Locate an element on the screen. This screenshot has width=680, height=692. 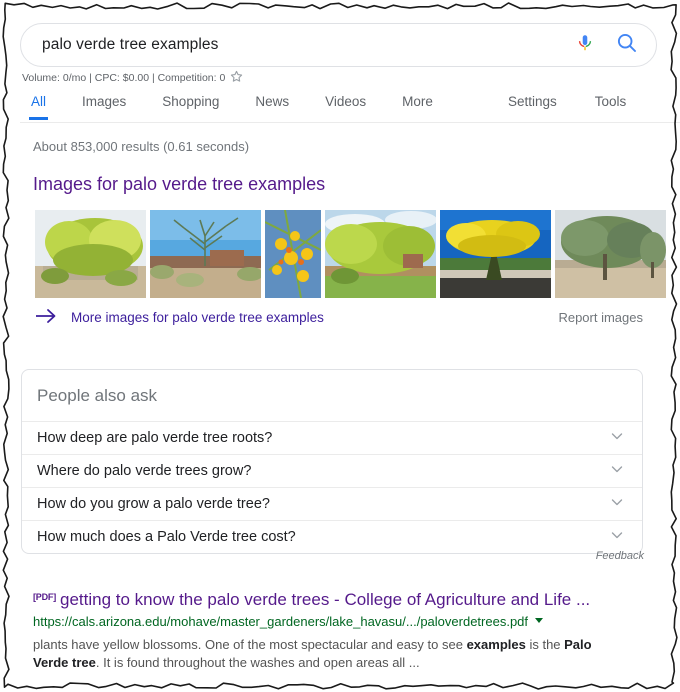
paa-question-label: How do you grow a palo verde tree? is located at coordinates (153, 504).